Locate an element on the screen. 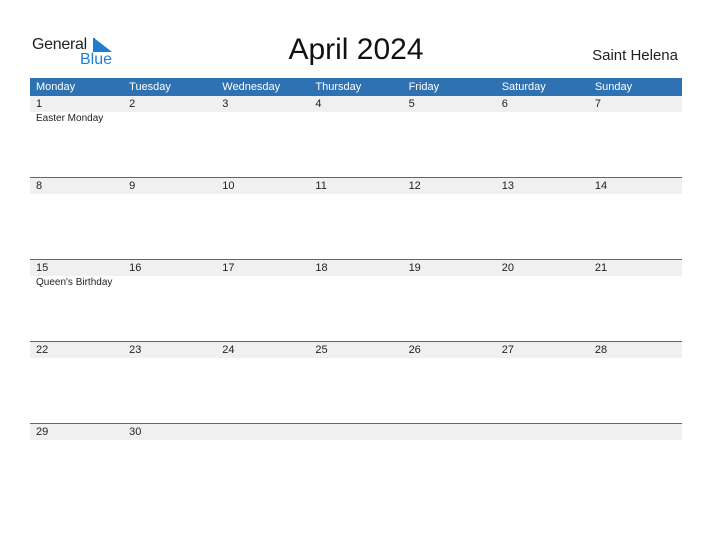 This screenshot has width=712, height=550. day-number: 20 is located at coordinates (507, 268).